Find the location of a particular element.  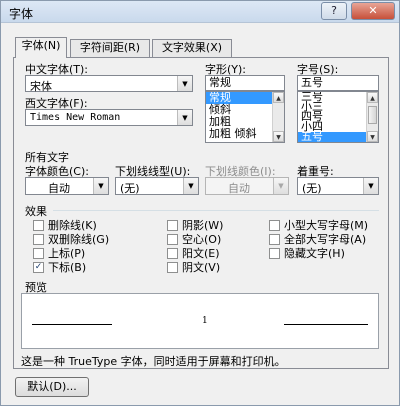

checkmark-icon: ✓ is located at coordinates (38, 267).